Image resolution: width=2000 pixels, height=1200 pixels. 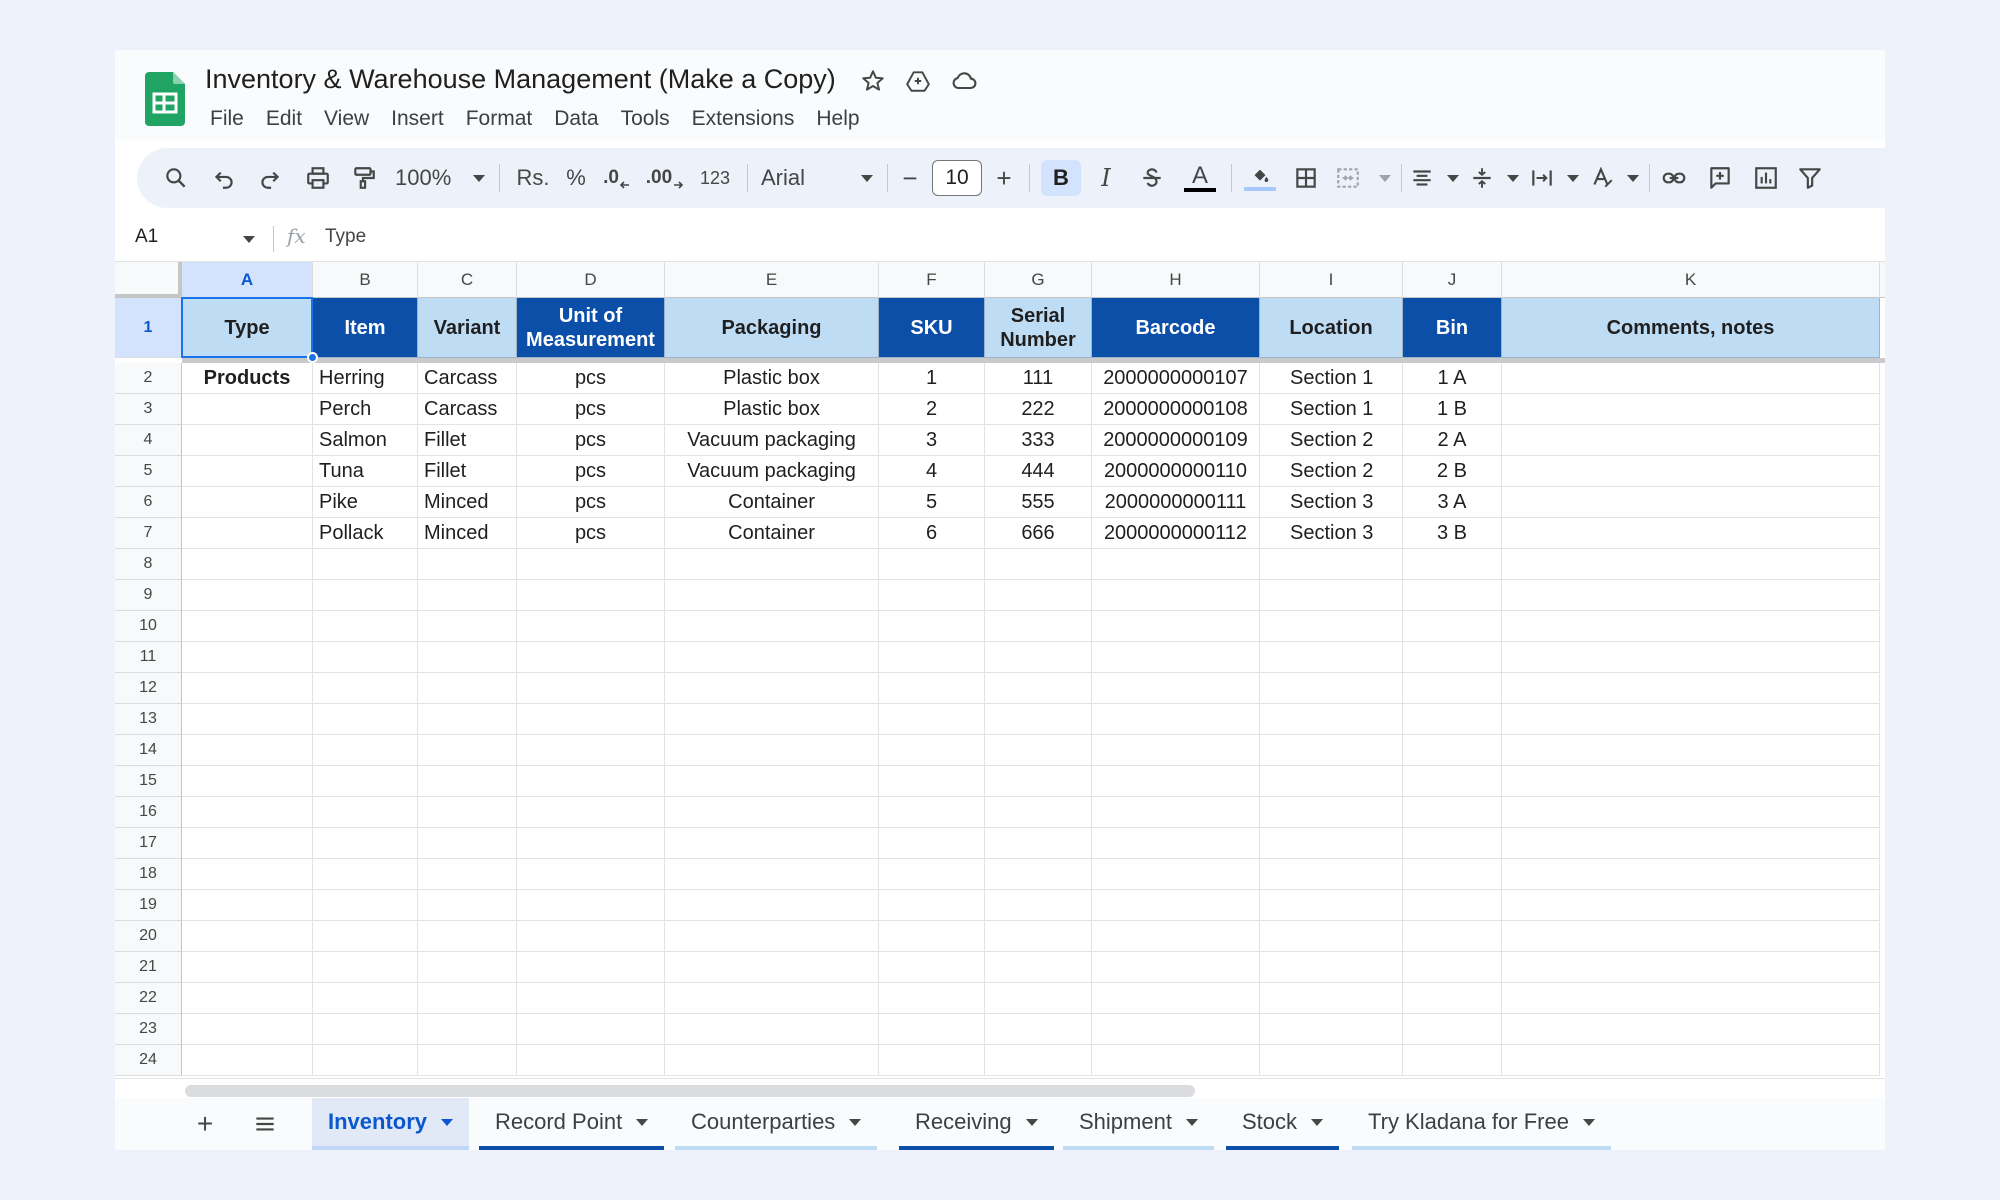 What do you see at coordinates (932, 440) in the screenshot?
I see `cell-f4: 3` at bounding box center [932, 440].